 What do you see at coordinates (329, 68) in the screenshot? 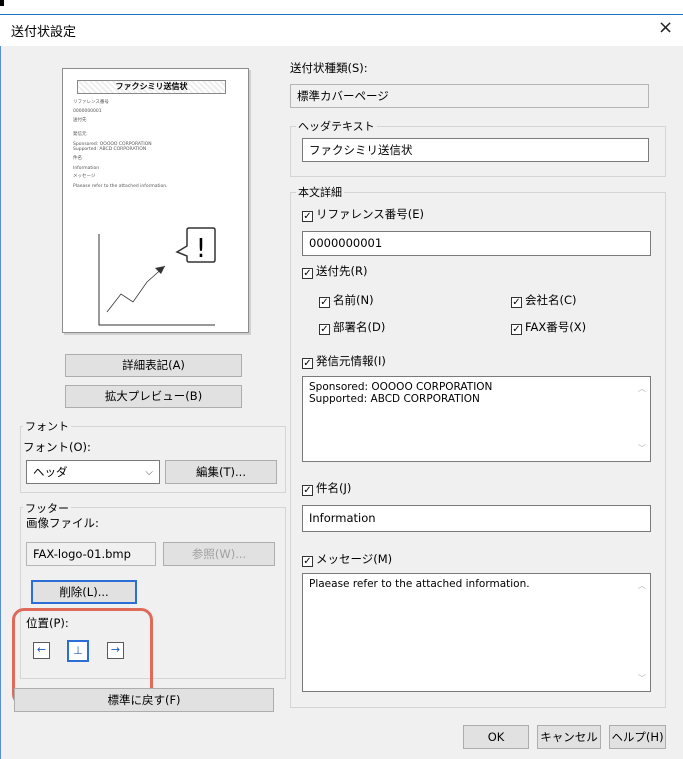
I see `cover-type-label: 送付状種類(S):` at bounding box center [329, 68].